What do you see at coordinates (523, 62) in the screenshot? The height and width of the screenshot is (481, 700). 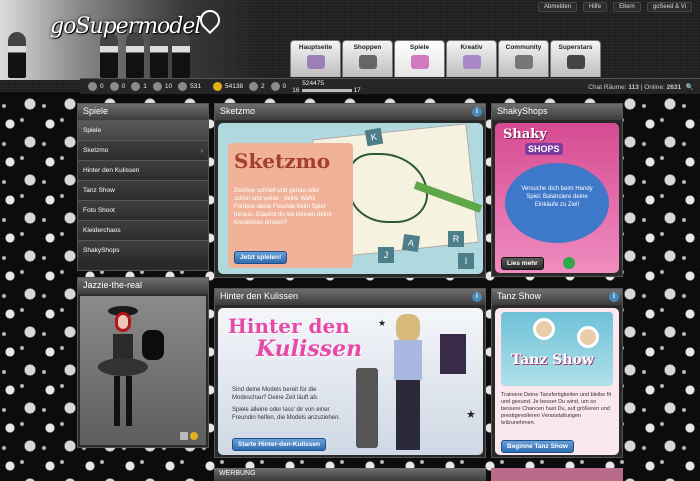 I see `community-icon` at bounding box center [523, 62].